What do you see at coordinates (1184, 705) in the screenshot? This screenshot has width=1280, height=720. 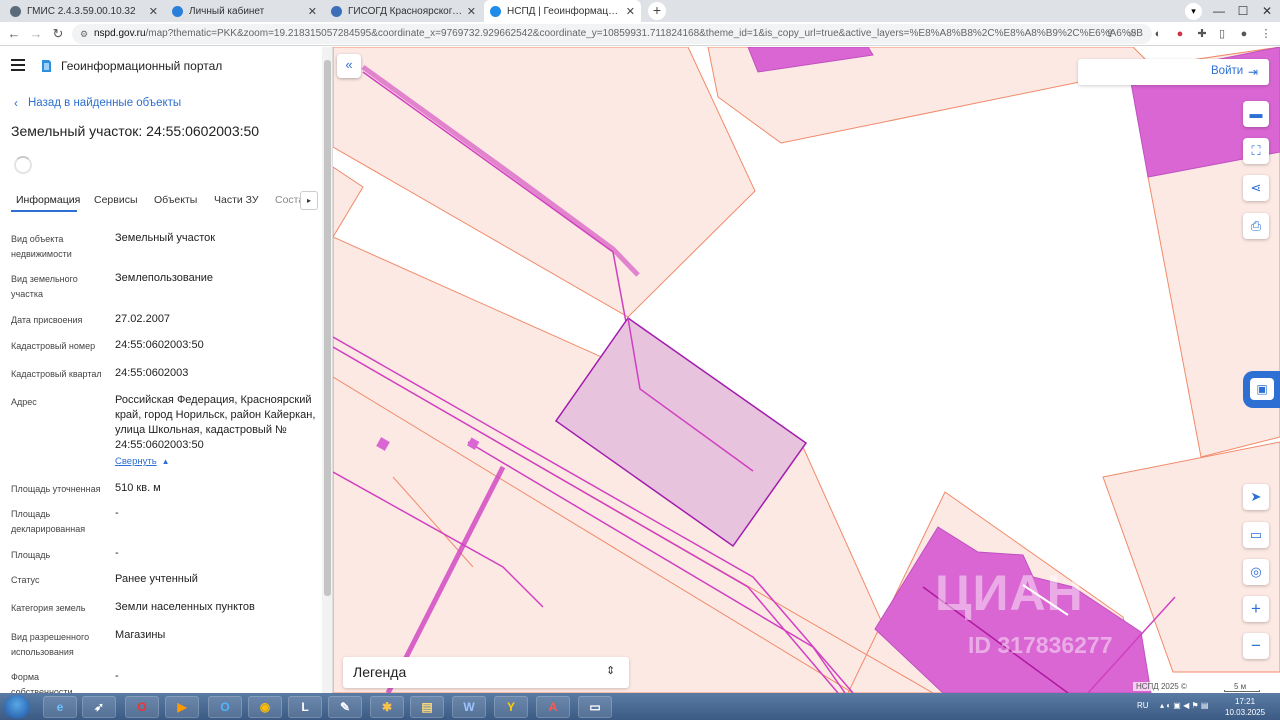 I see `tray-icons: ▴ ◐ ▣ ◀ ⚑ ▤` at bounding box center [1184, 705].